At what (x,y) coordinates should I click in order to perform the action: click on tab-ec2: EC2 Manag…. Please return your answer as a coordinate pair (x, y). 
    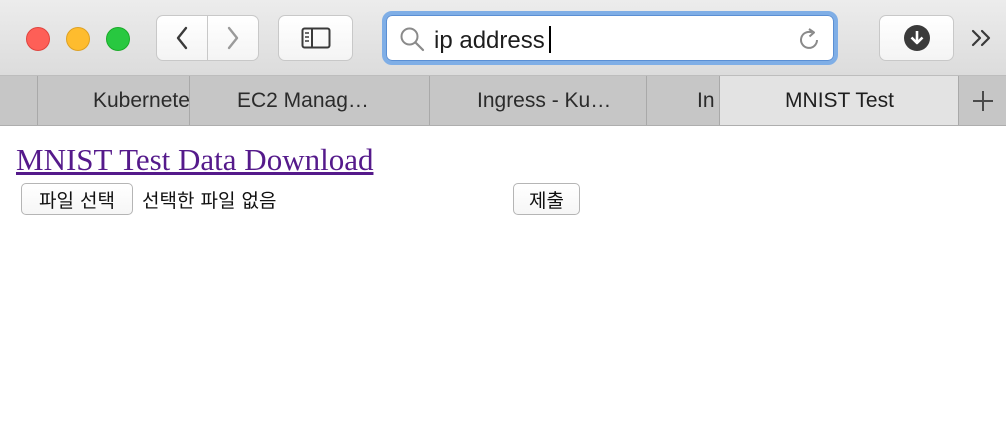
    Looking at the image, I should click on (309, 100).